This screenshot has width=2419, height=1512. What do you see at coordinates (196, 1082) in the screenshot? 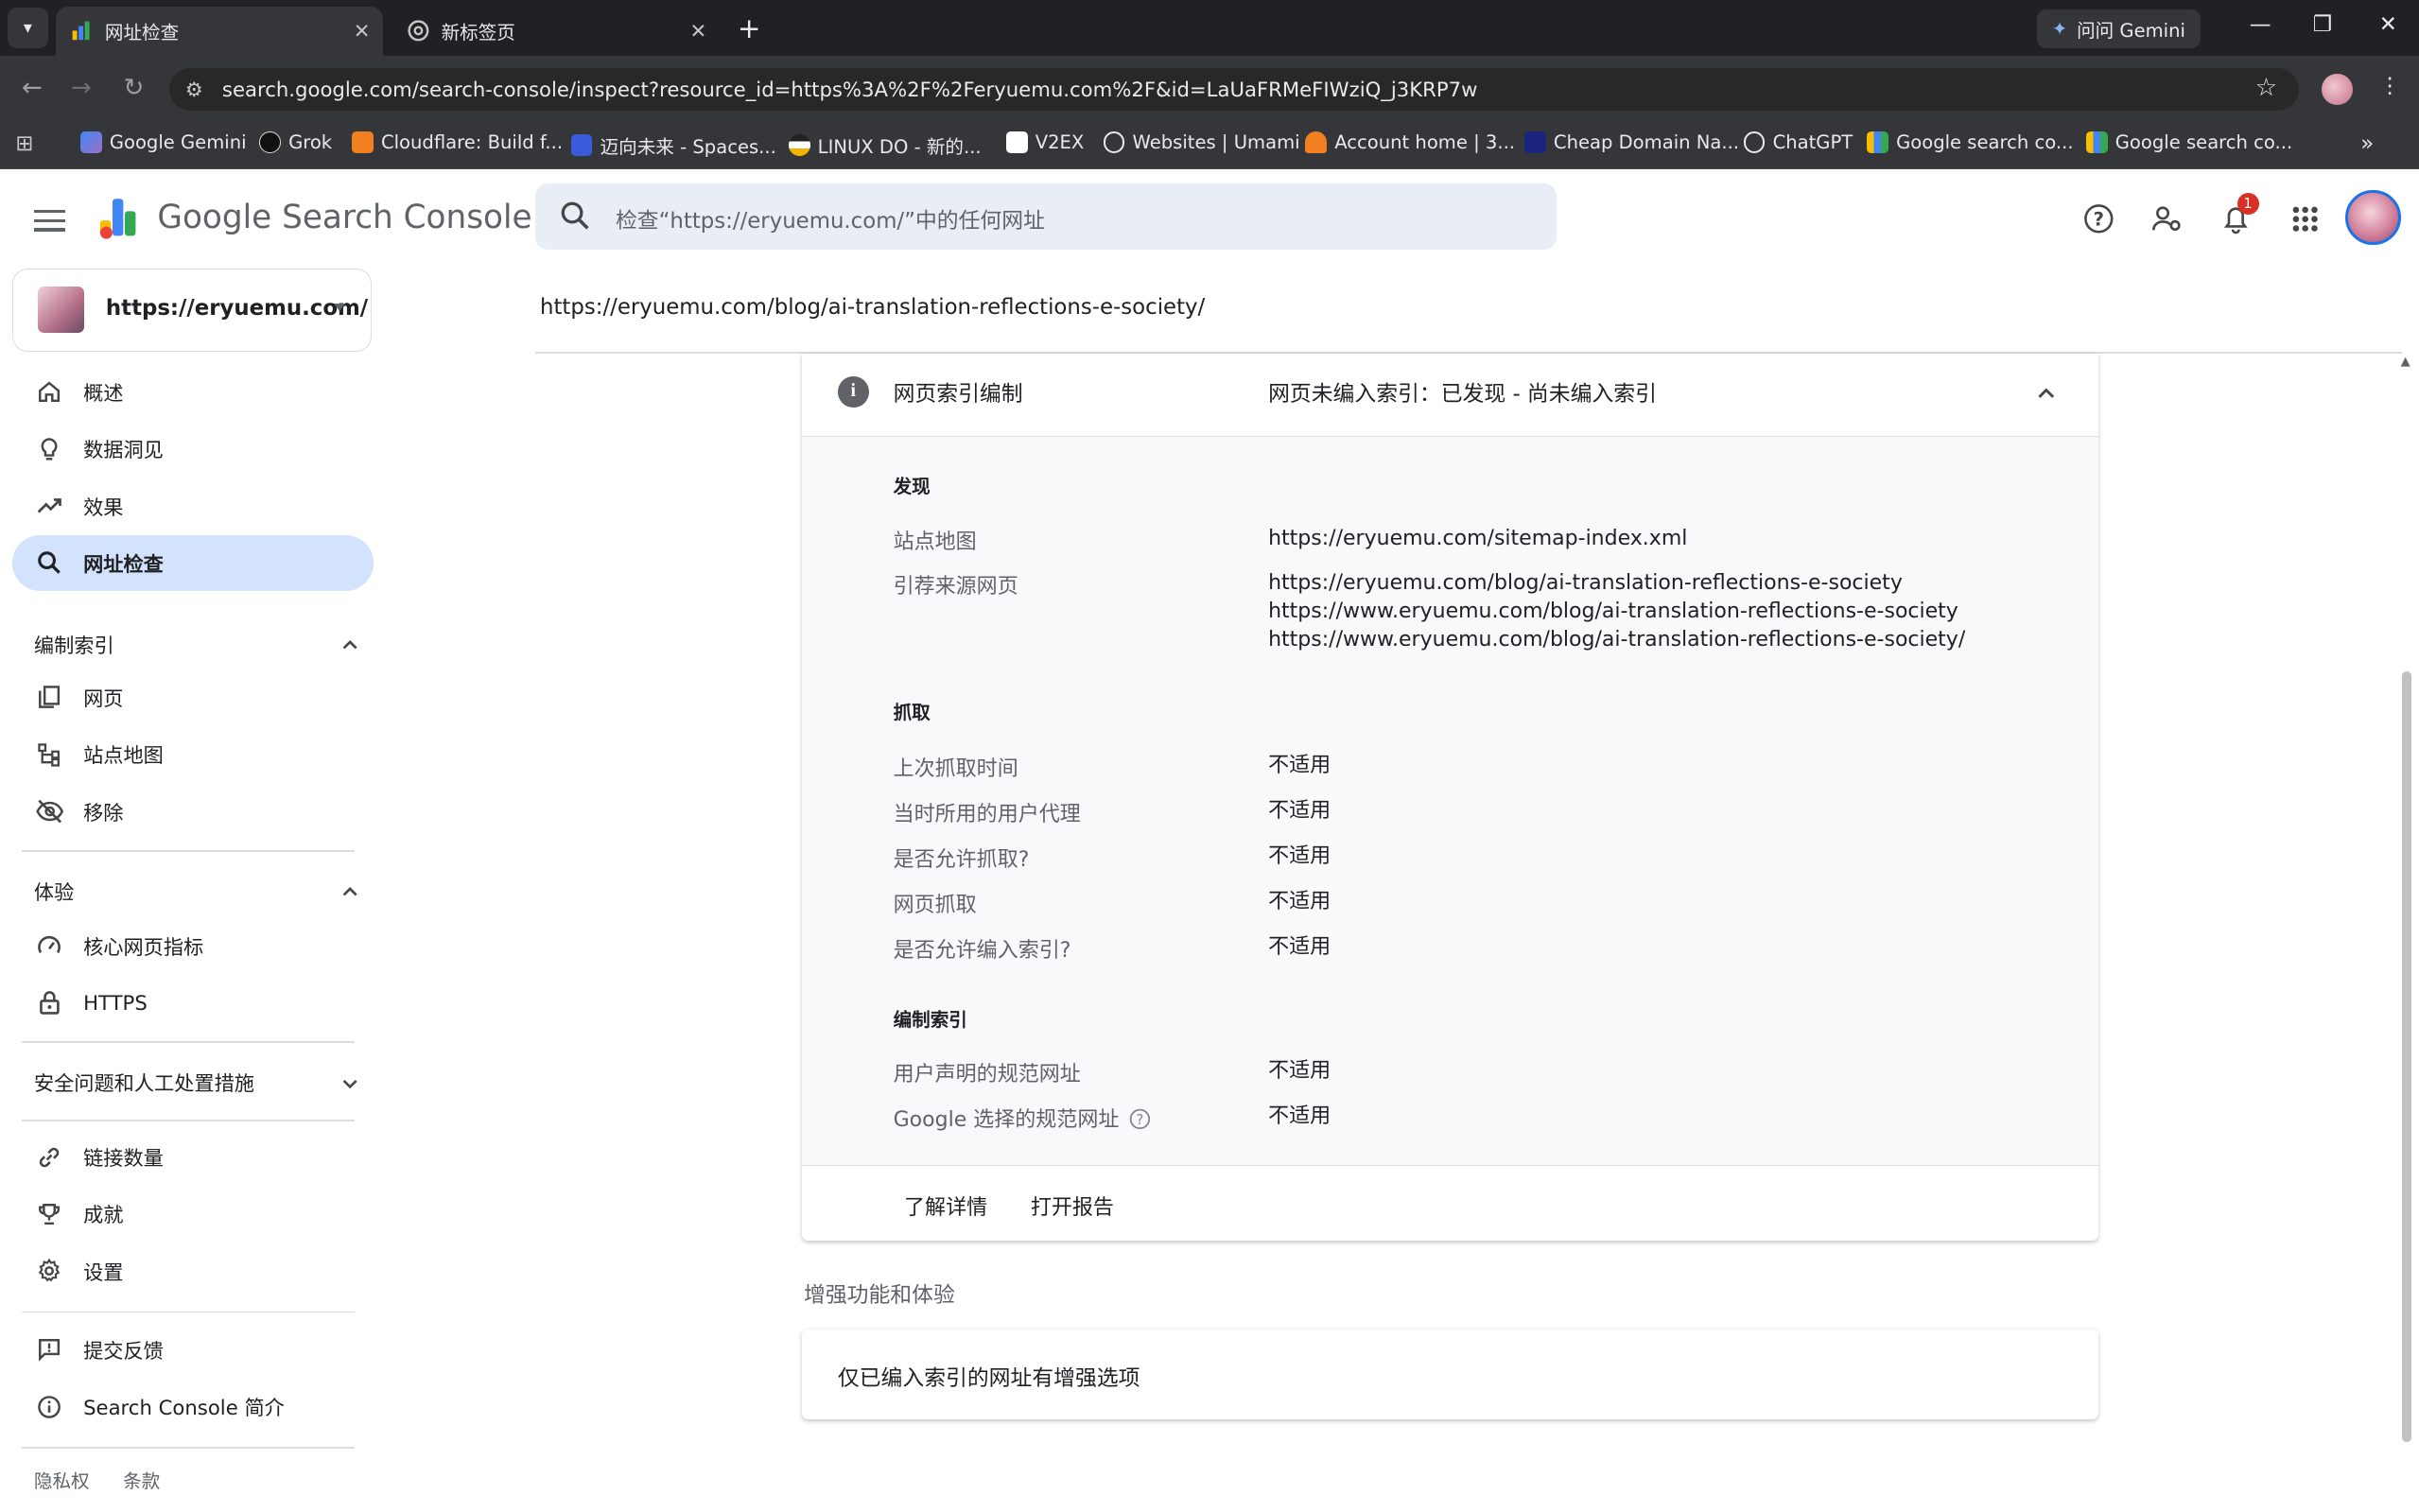
I see `section-security-manual-actions: 安全问题和人工处置措施` at bounding box center [196, 1082].